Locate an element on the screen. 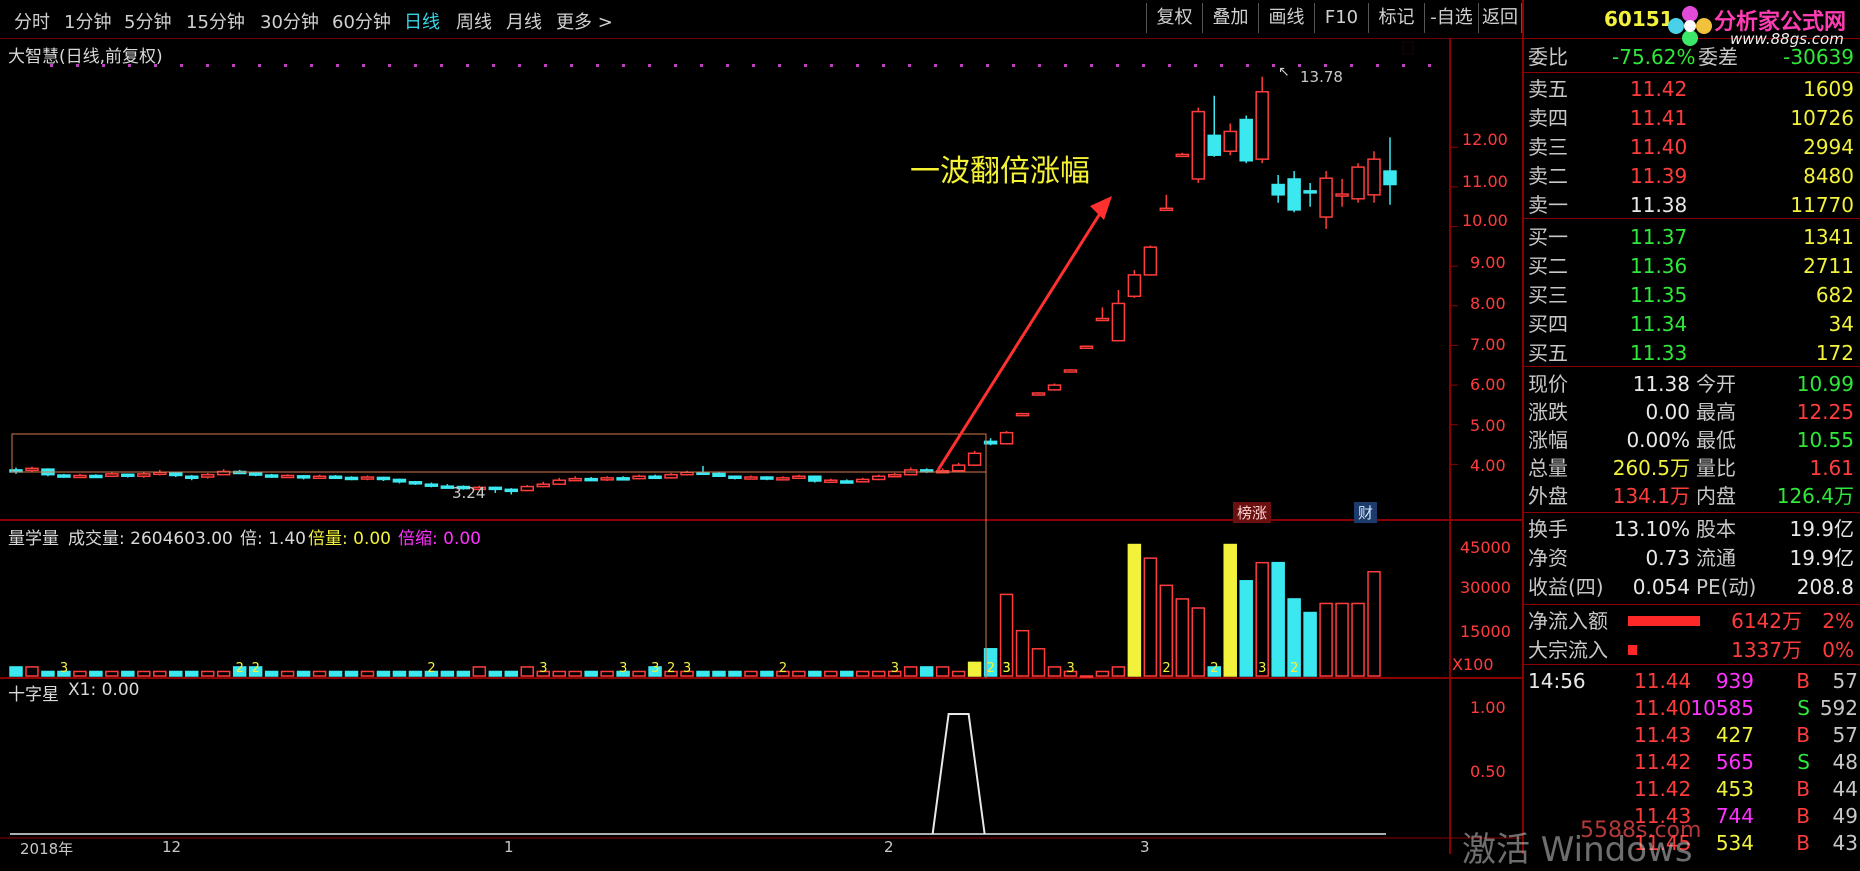  period-monthly: 月线 is located at coordinates (524, 21).